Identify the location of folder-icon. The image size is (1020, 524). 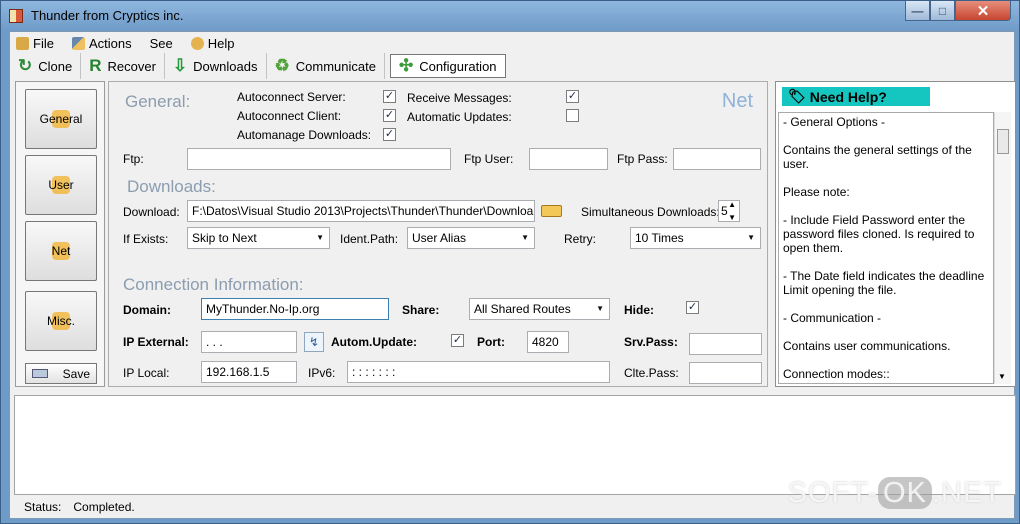
(551, 211).